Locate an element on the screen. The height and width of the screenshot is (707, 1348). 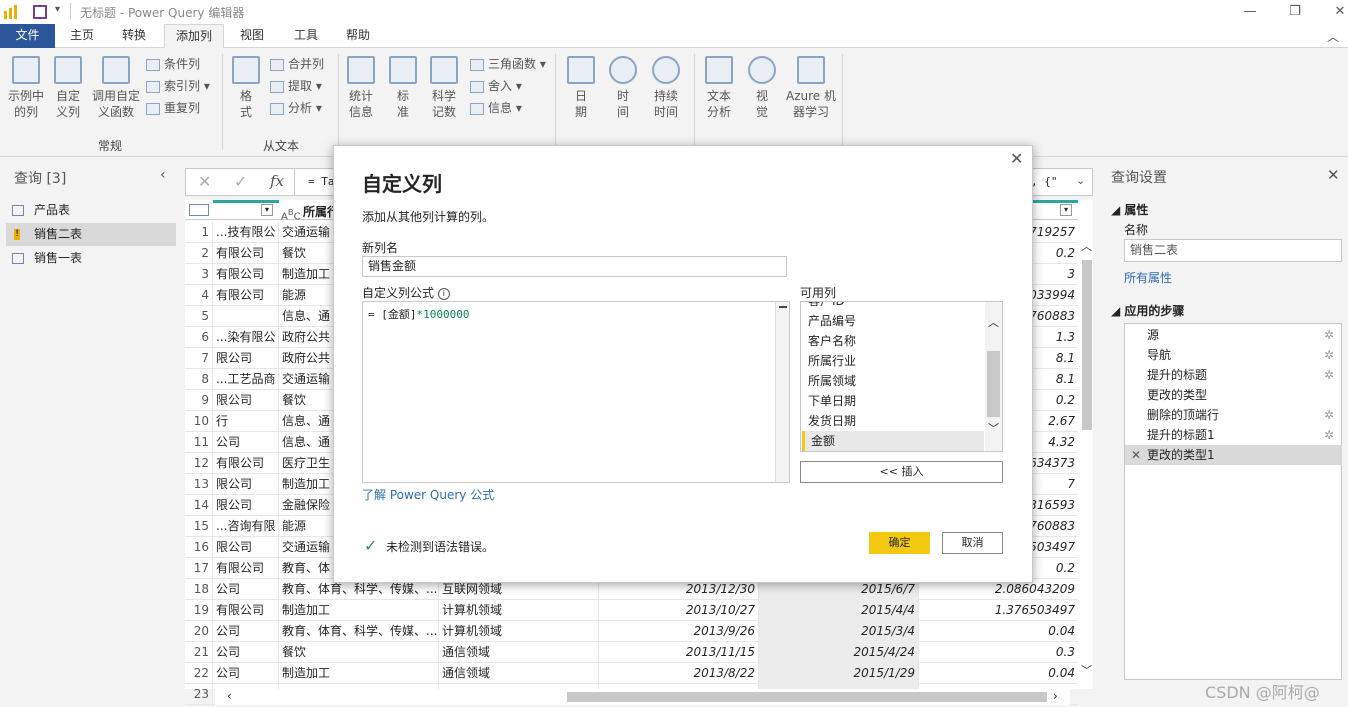
available-column-item: 所属行业 is located at coordinates (893, 361).